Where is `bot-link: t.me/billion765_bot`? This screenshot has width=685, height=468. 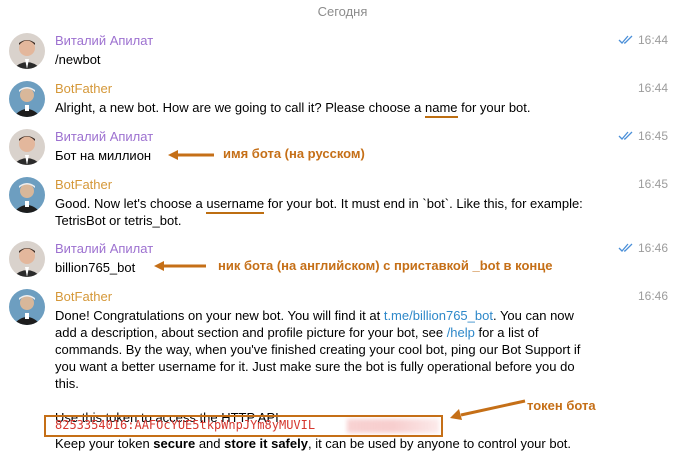 bot-link: t.me/billion765_bot is located at coordinates (438, 315).